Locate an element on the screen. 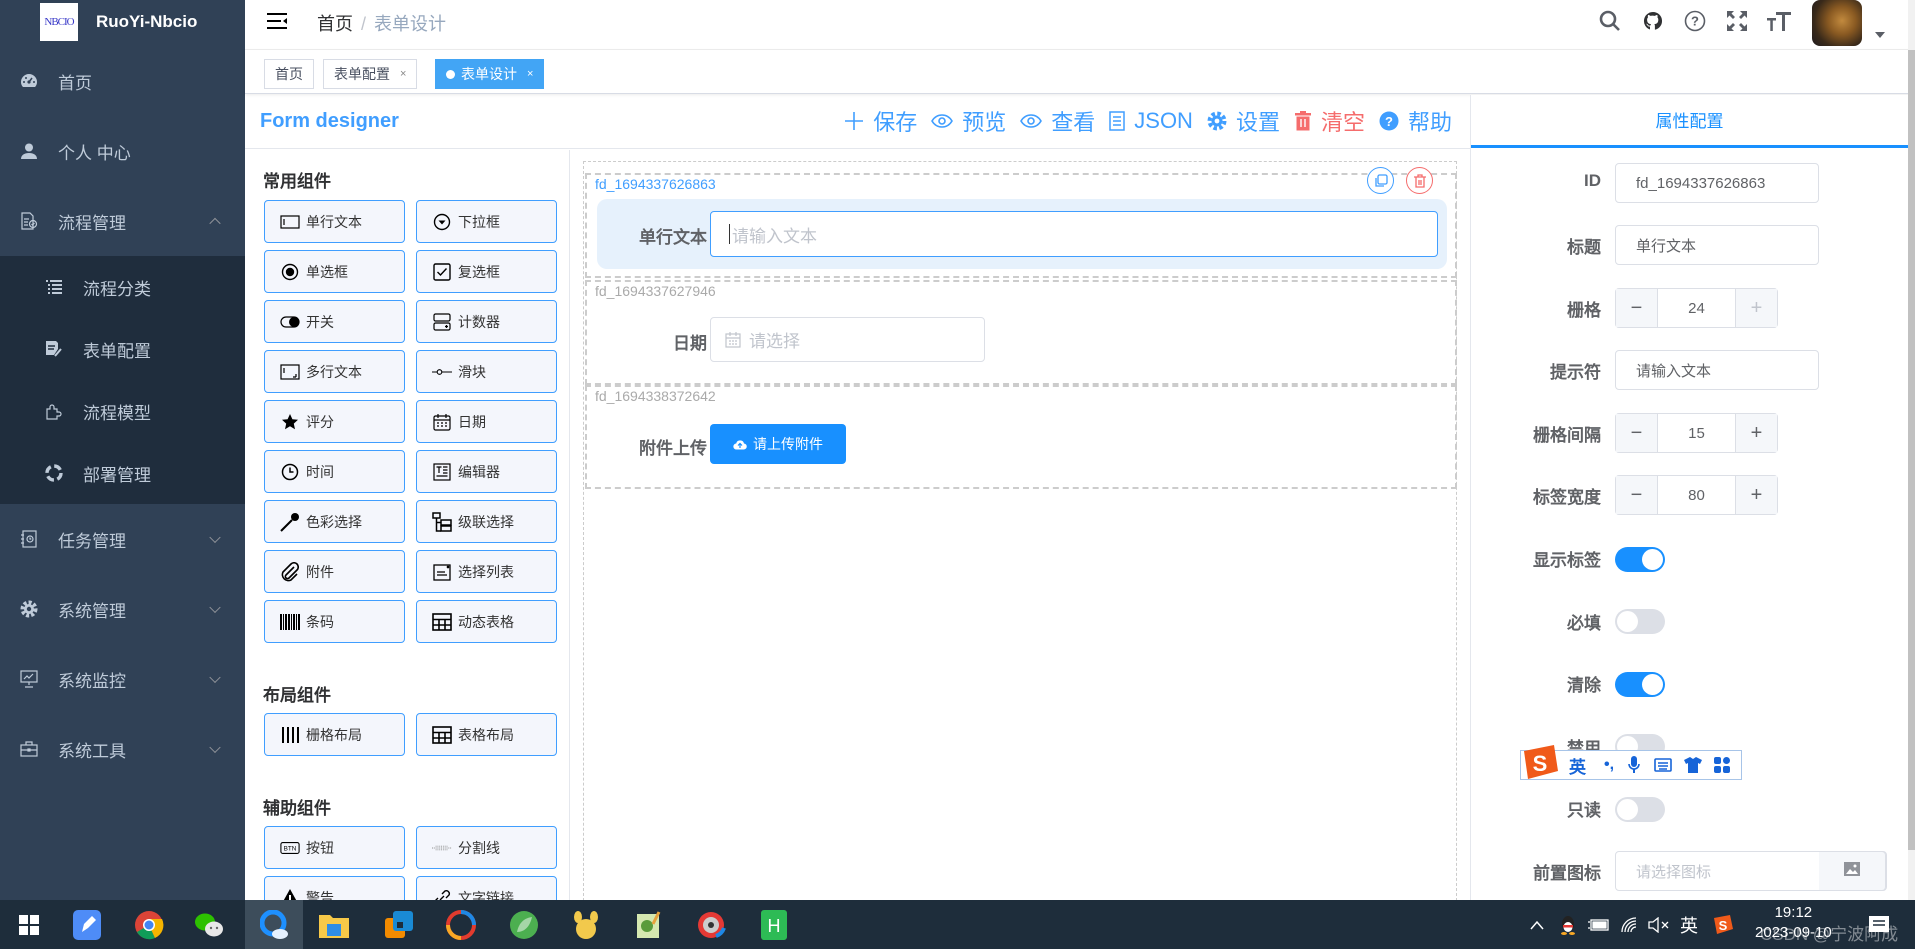 Image resolution: width=1915 pixels, height=949 pixels. tag-form-config: 表单配置 × is located at coordinates (370, 74).